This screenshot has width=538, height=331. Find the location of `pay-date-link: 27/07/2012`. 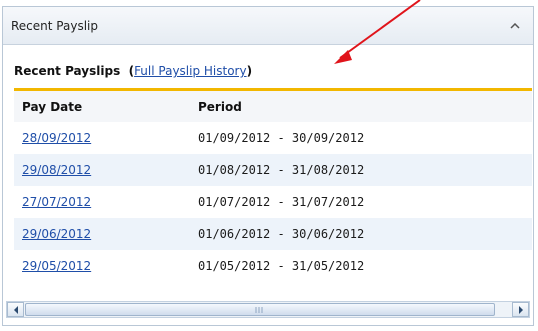

pay-date-link: 27/07/2012 is located at coordinates (56, 202).